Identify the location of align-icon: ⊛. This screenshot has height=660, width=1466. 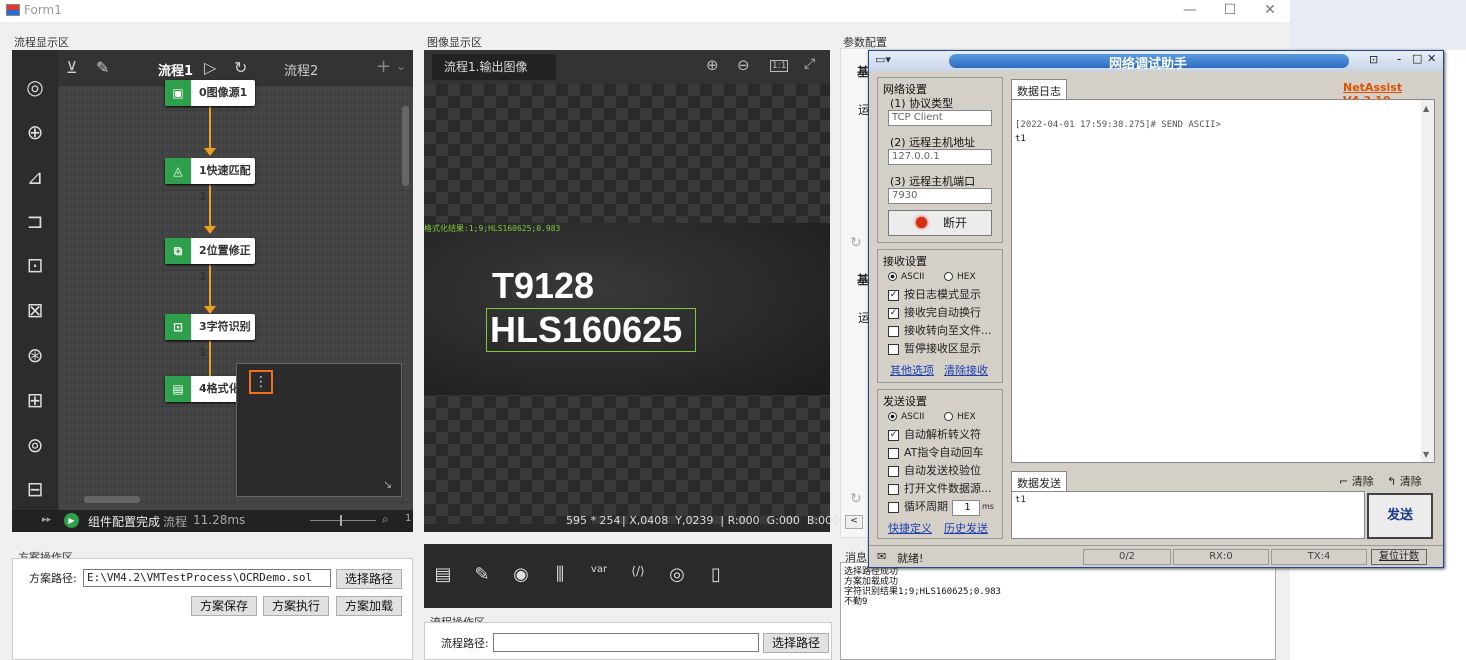
(35, 355).